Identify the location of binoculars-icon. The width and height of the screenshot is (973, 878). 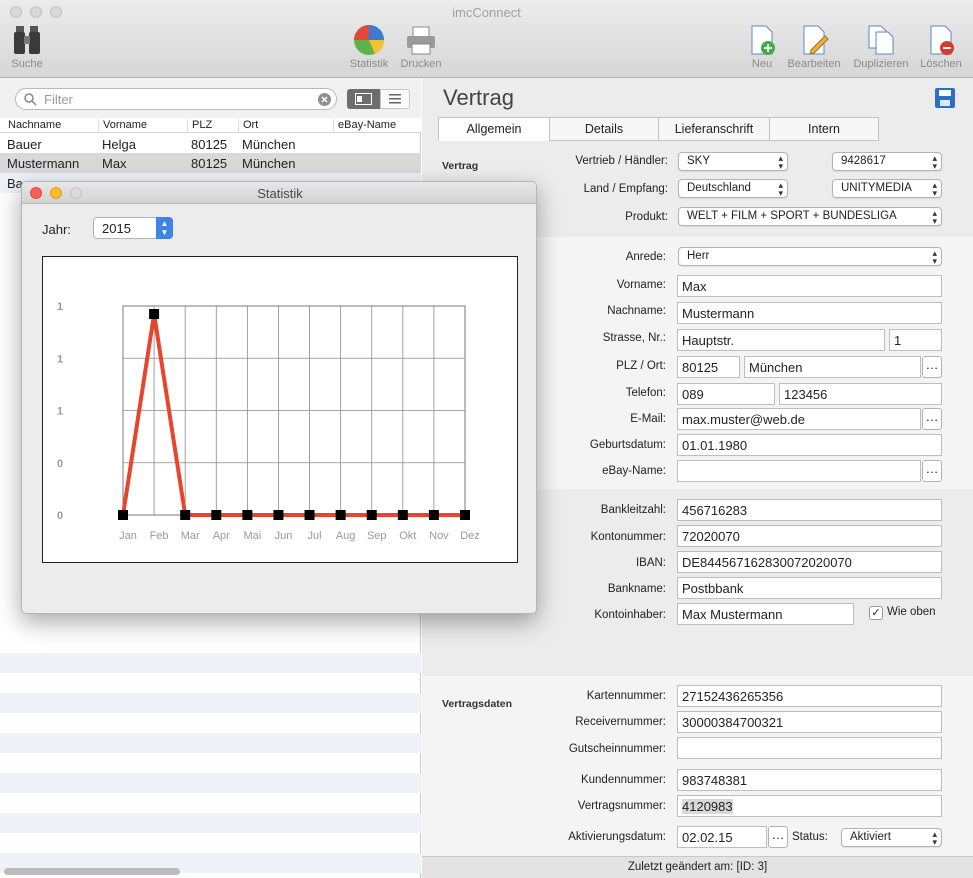
(27, 40).